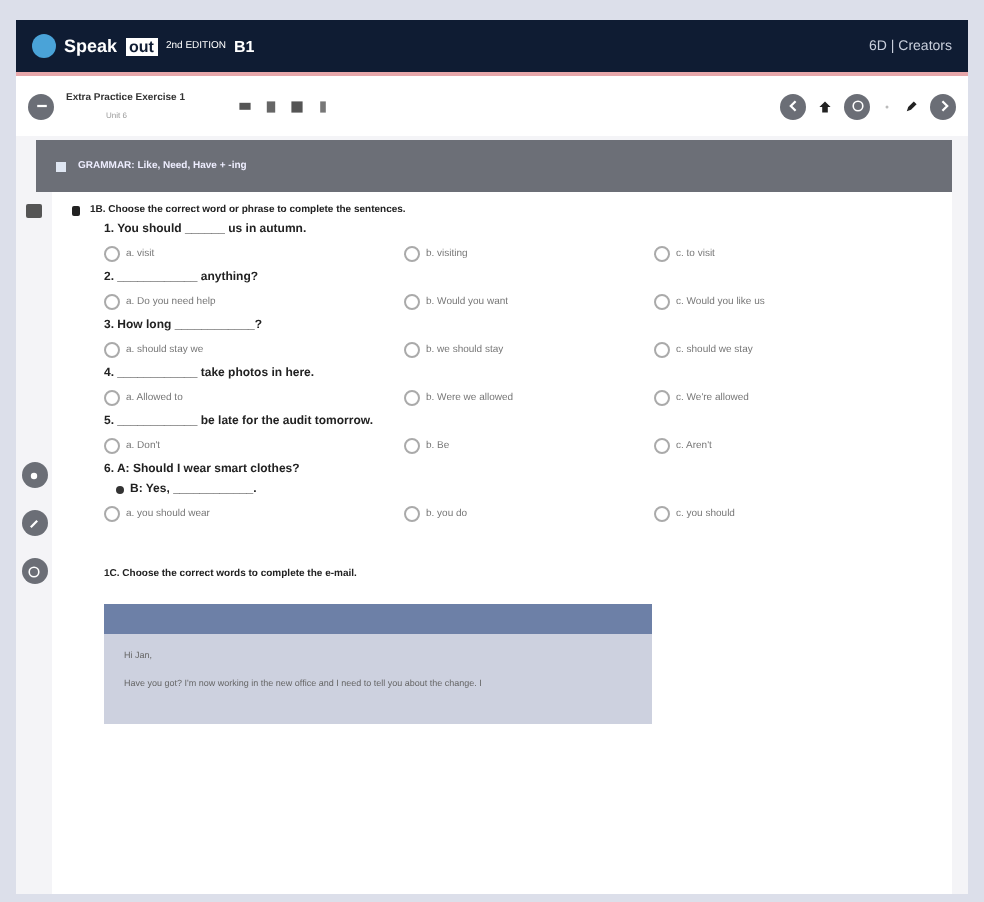 Image resolution: width=984 pixels, height=902 pixels. What do you see at coordinates (244, 46) in the screenshot?
I see `level-label: B1` at bounding box center [244, 46].